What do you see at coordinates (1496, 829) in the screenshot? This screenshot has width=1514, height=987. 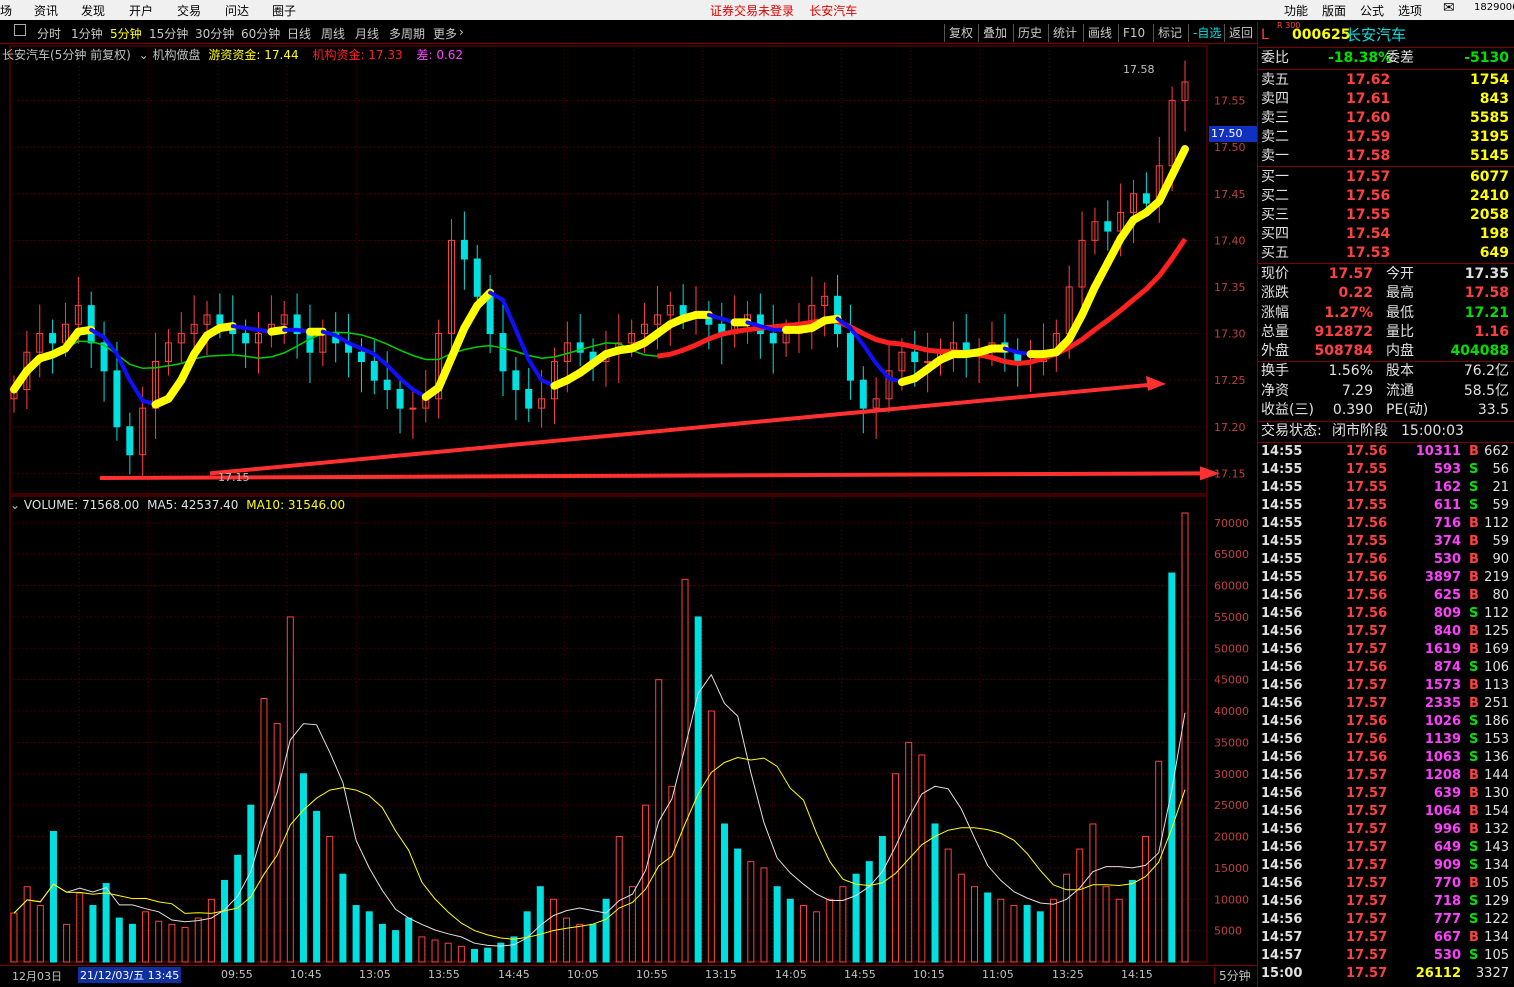 I see `tick-count: 132` at bounding box center [1496, 829].